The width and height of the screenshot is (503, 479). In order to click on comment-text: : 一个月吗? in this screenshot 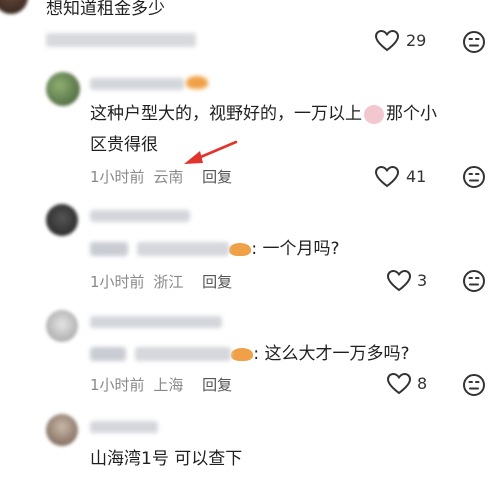, I will do `click(295, 249)`.